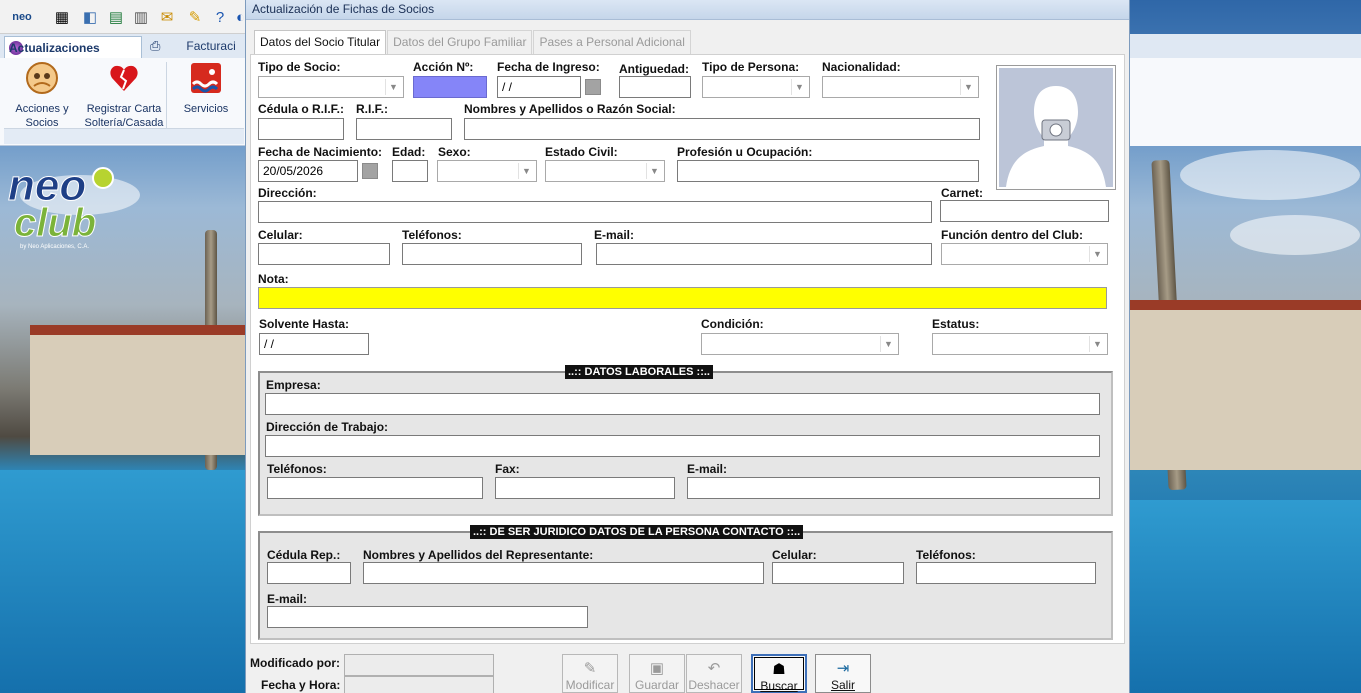 Image resolution: width=1361 pixels, height=693 pixels. I want to click on rif-label: R.I.F.:, so click(372, 109).